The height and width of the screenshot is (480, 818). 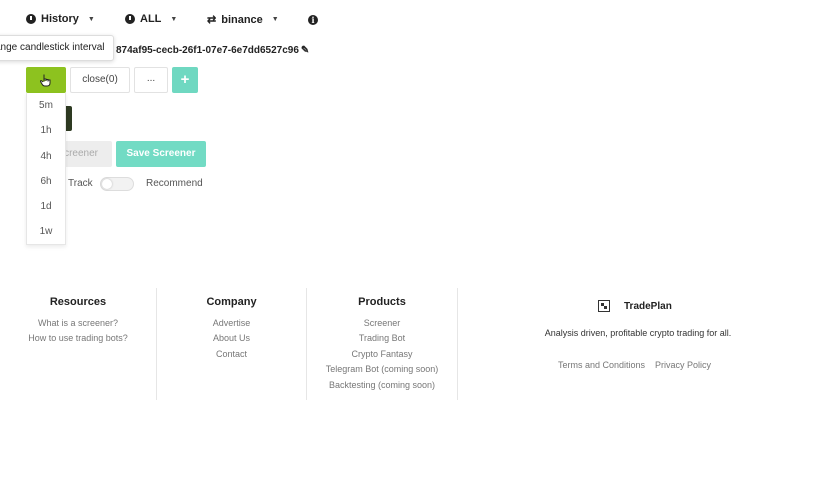 I want to click on exchange-dropdown: ⇄ binance ▼, so click(x=243, y=20).